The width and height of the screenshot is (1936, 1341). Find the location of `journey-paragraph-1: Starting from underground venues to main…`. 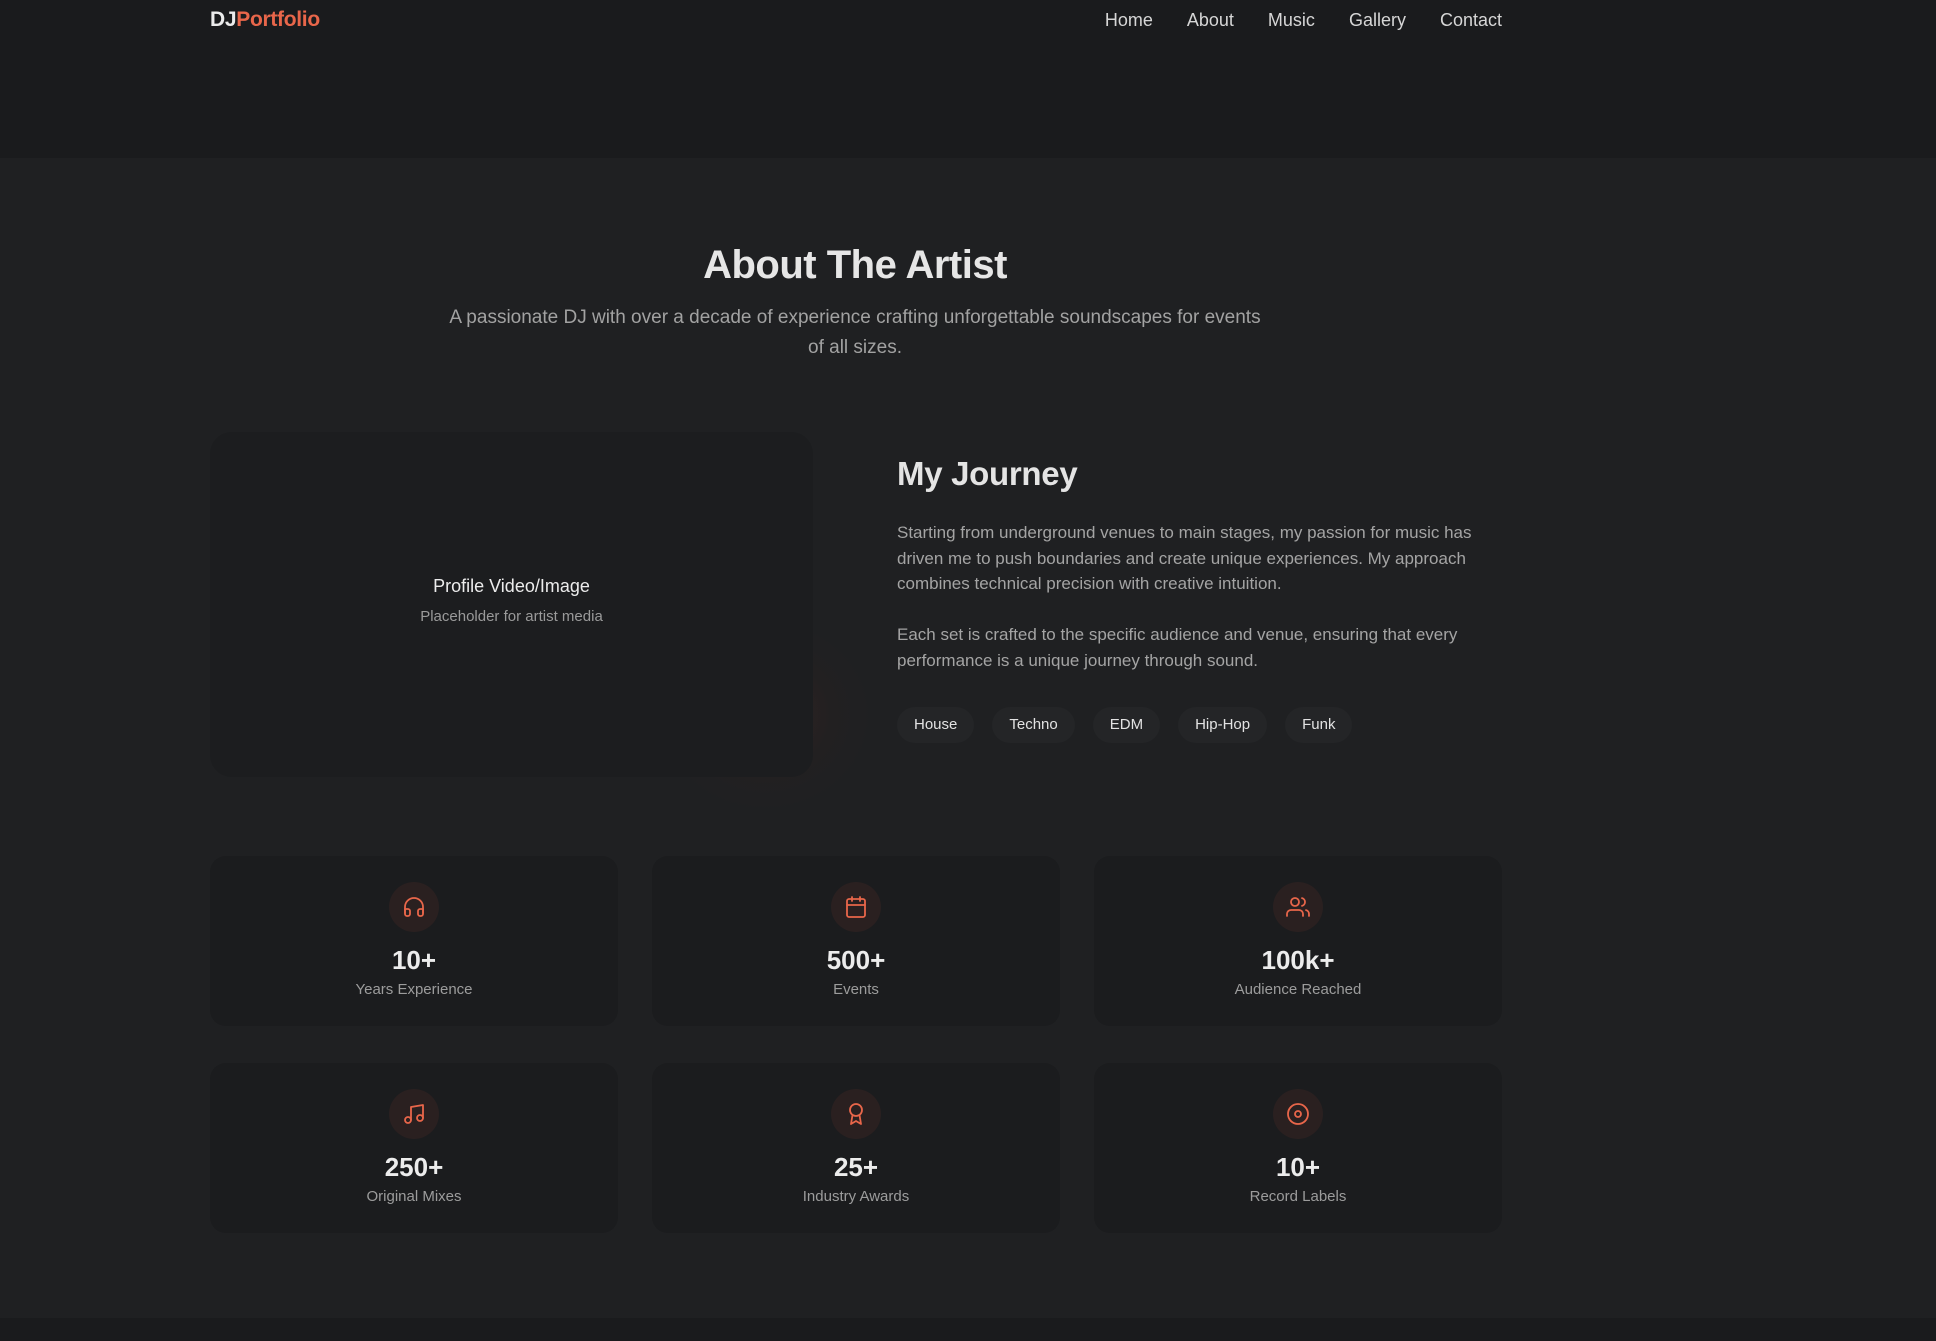

journey-paragraph-1: Starting from underground venues to main… is located at coordinates (1184, 558).